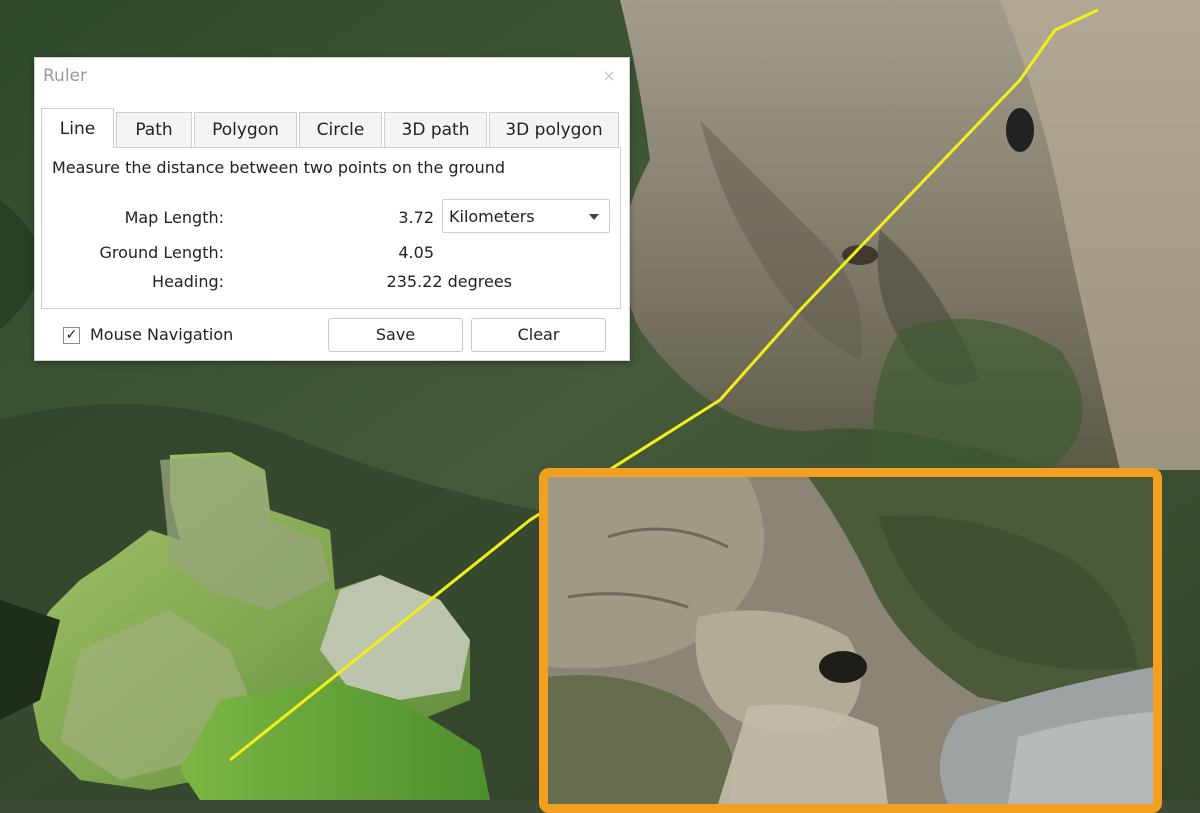 This screenshot has height=813, width=1200. I want to click on tab-3d-polygon: 3D polygon, so click(554, 129).